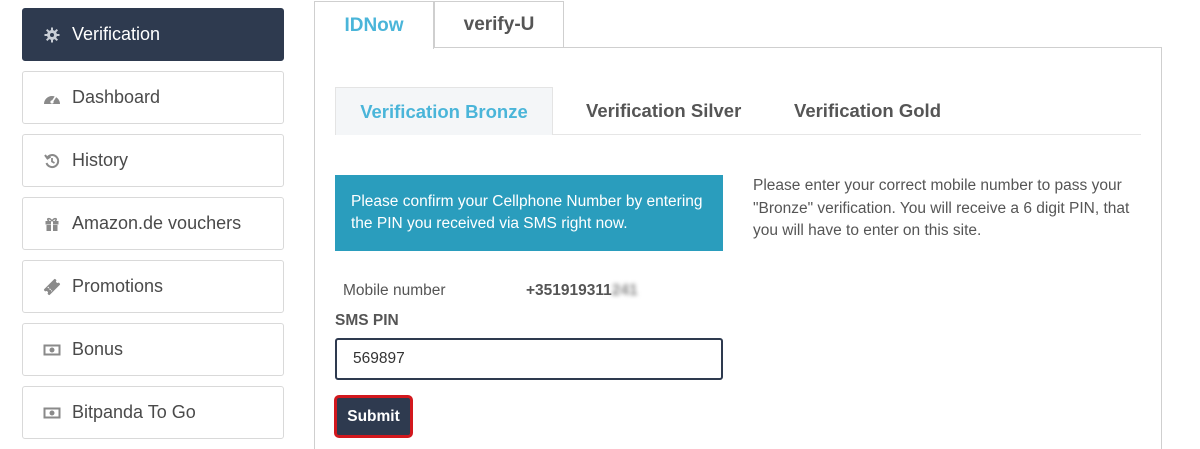  I want to click on mobile-number-value: +351919311241, so click(582, 291).